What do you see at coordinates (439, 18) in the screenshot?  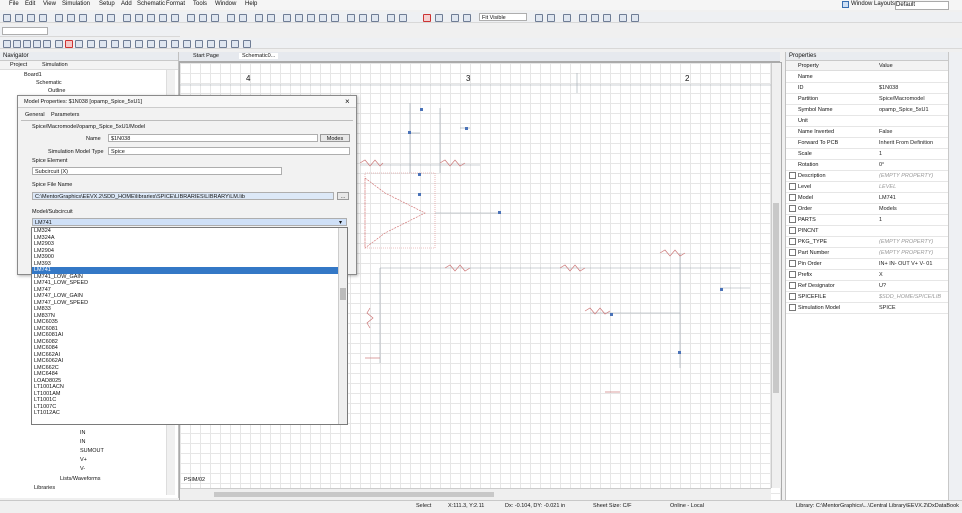 I see `properties-icon` at bounding box center [439, 18].